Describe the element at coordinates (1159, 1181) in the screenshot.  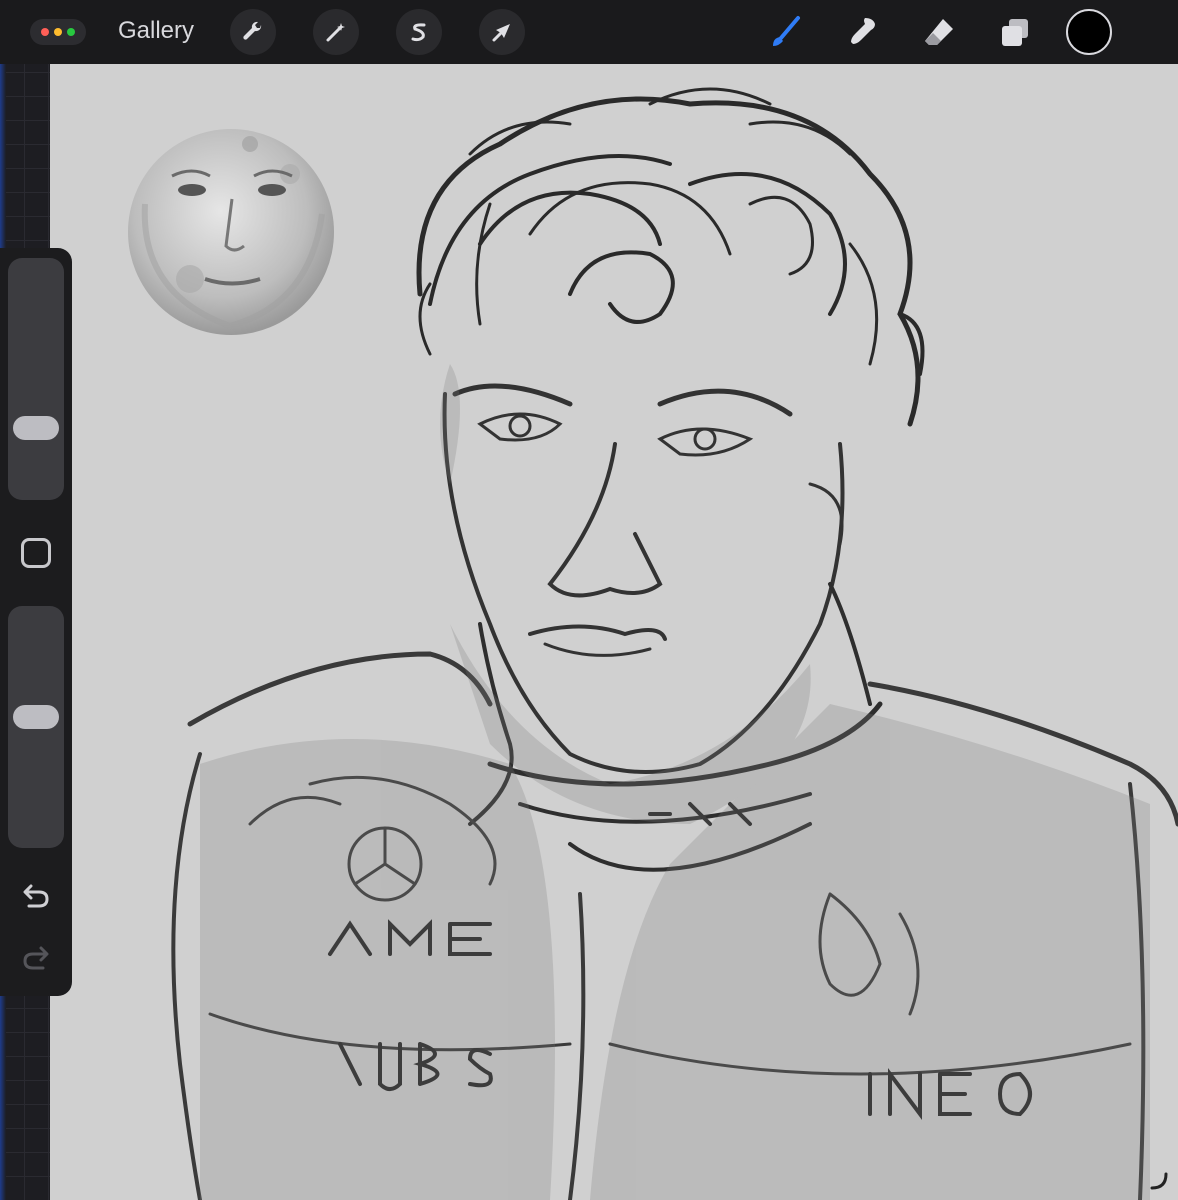
I see `corner-gesture-icon` at that location.